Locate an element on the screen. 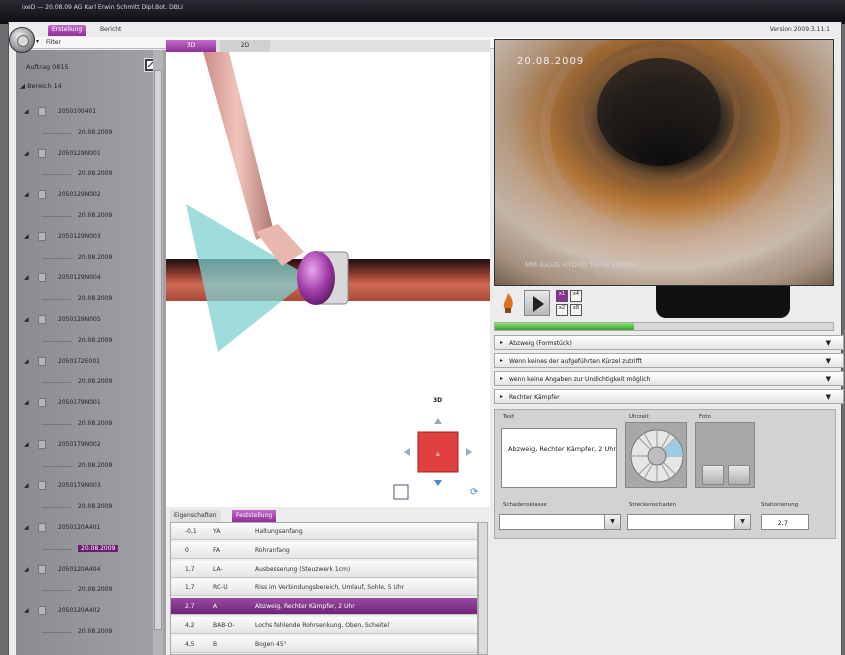  play-button is located at coordinates (537, 303).